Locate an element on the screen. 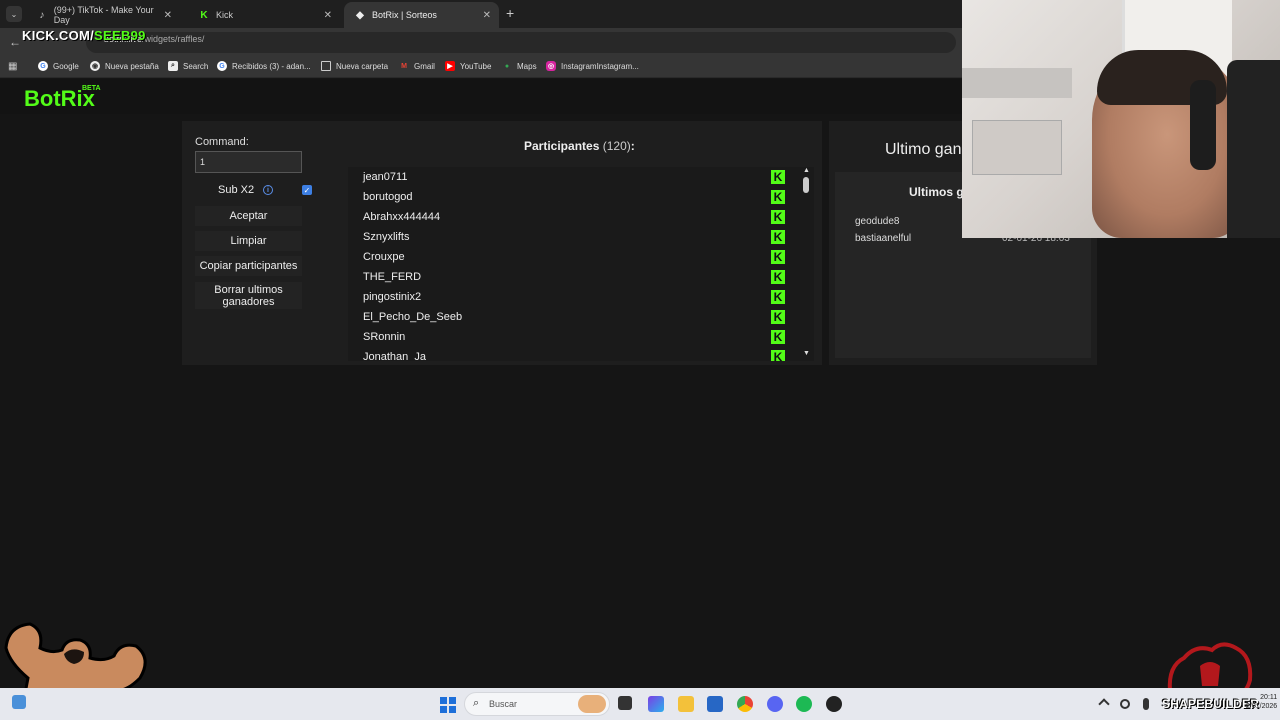  shapebuilder-text: SHAPEBUILDER is located at coordinates (1211, 704).